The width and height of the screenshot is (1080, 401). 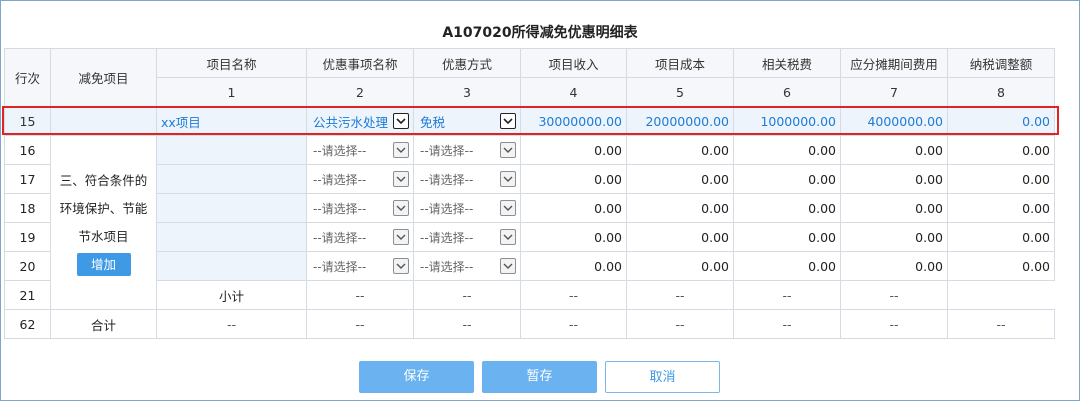 What do you see at coordinates (680, 121) in the screenshot?
I see `cost-input: 20000000.00` at bounding box center [680, 121].